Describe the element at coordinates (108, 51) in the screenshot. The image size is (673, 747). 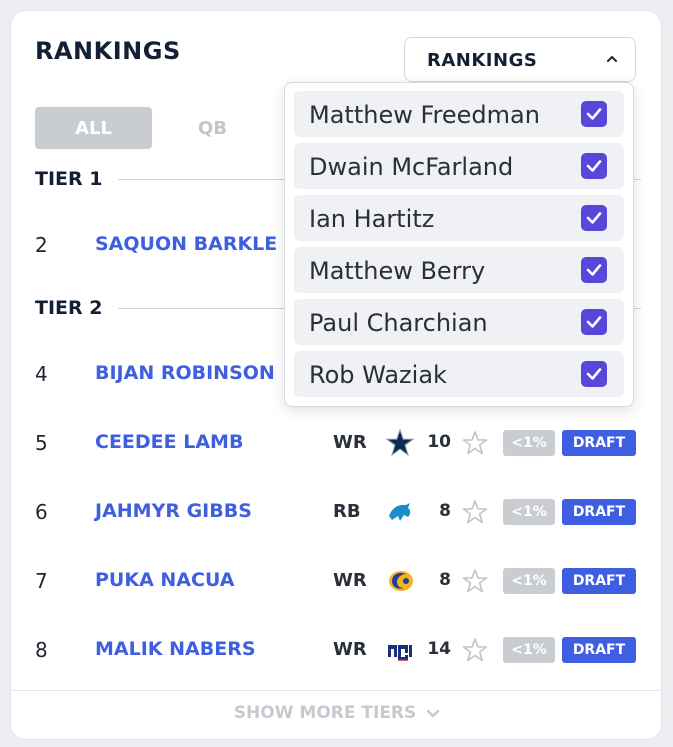
I see `page-title: RANKINGS` at that location.